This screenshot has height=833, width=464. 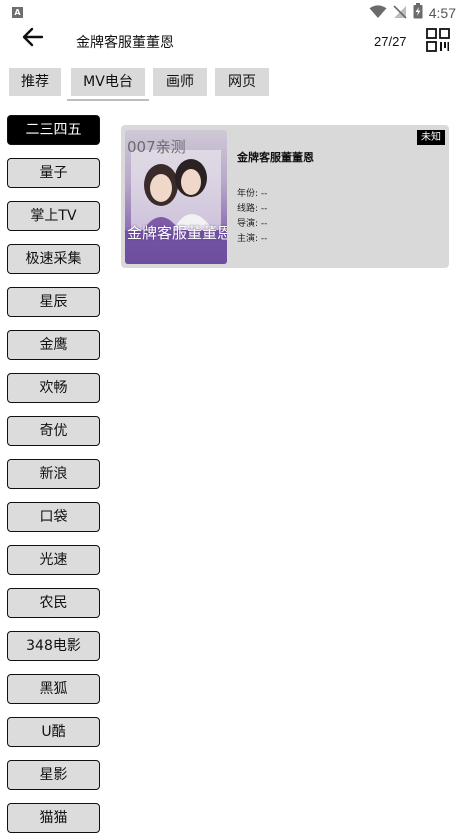 I want to click on battery-charging-icon, so click(x=418, y=13).